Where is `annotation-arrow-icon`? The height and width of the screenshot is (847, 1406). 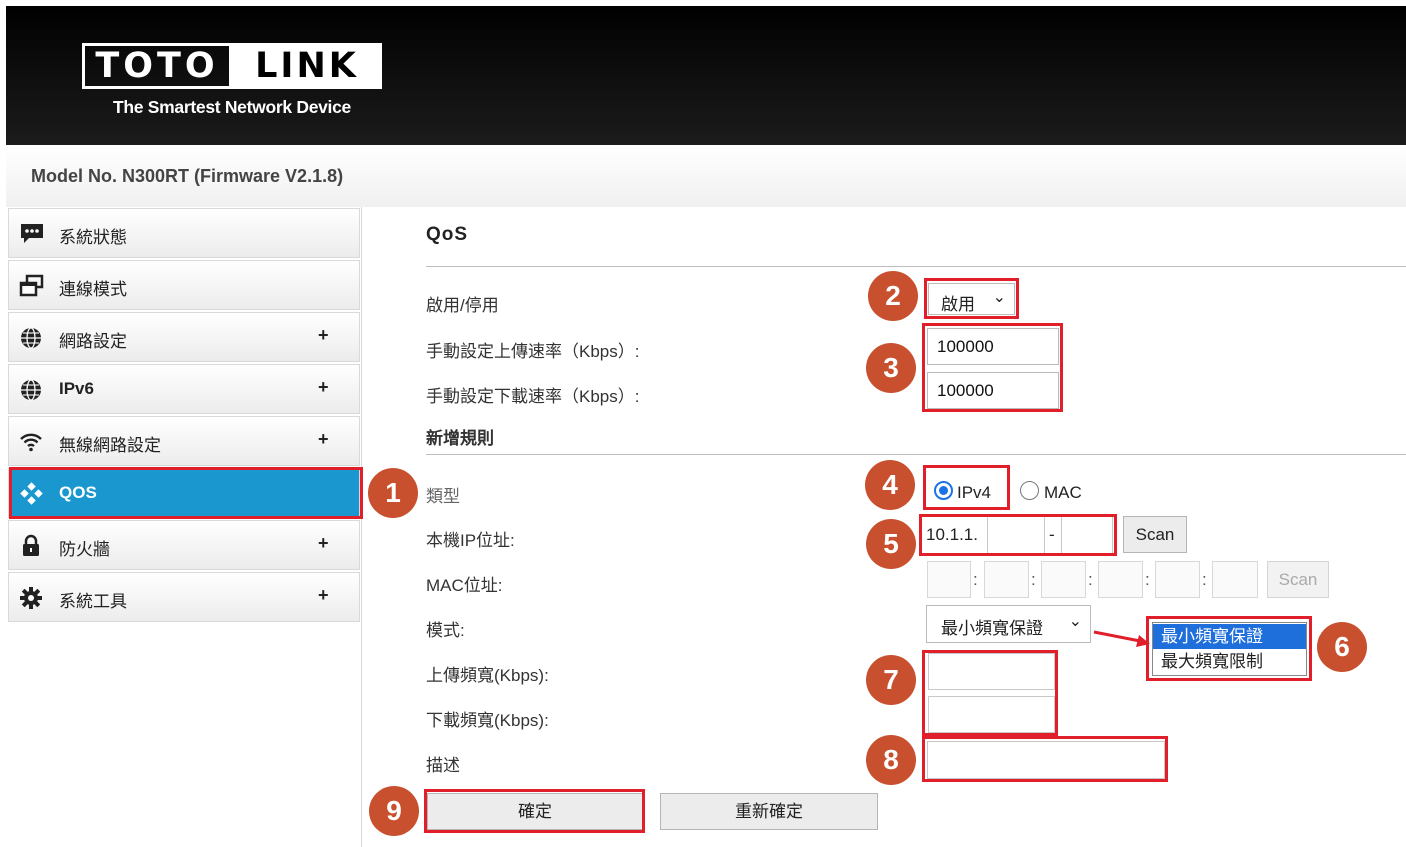
annotation-arrow-icon is located at coordinates (1121, 638).